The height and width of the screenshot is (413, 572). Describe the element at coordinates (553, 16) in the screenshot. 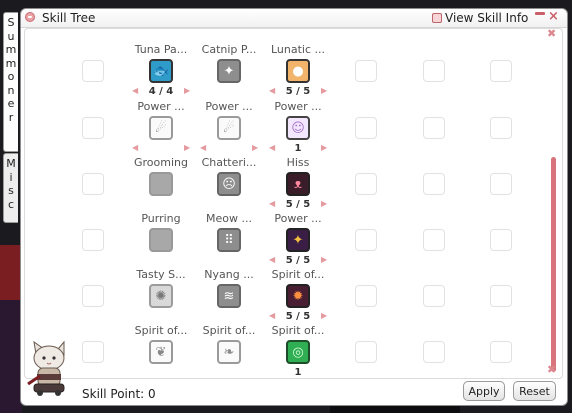

I see `close-button: ×` at that location.